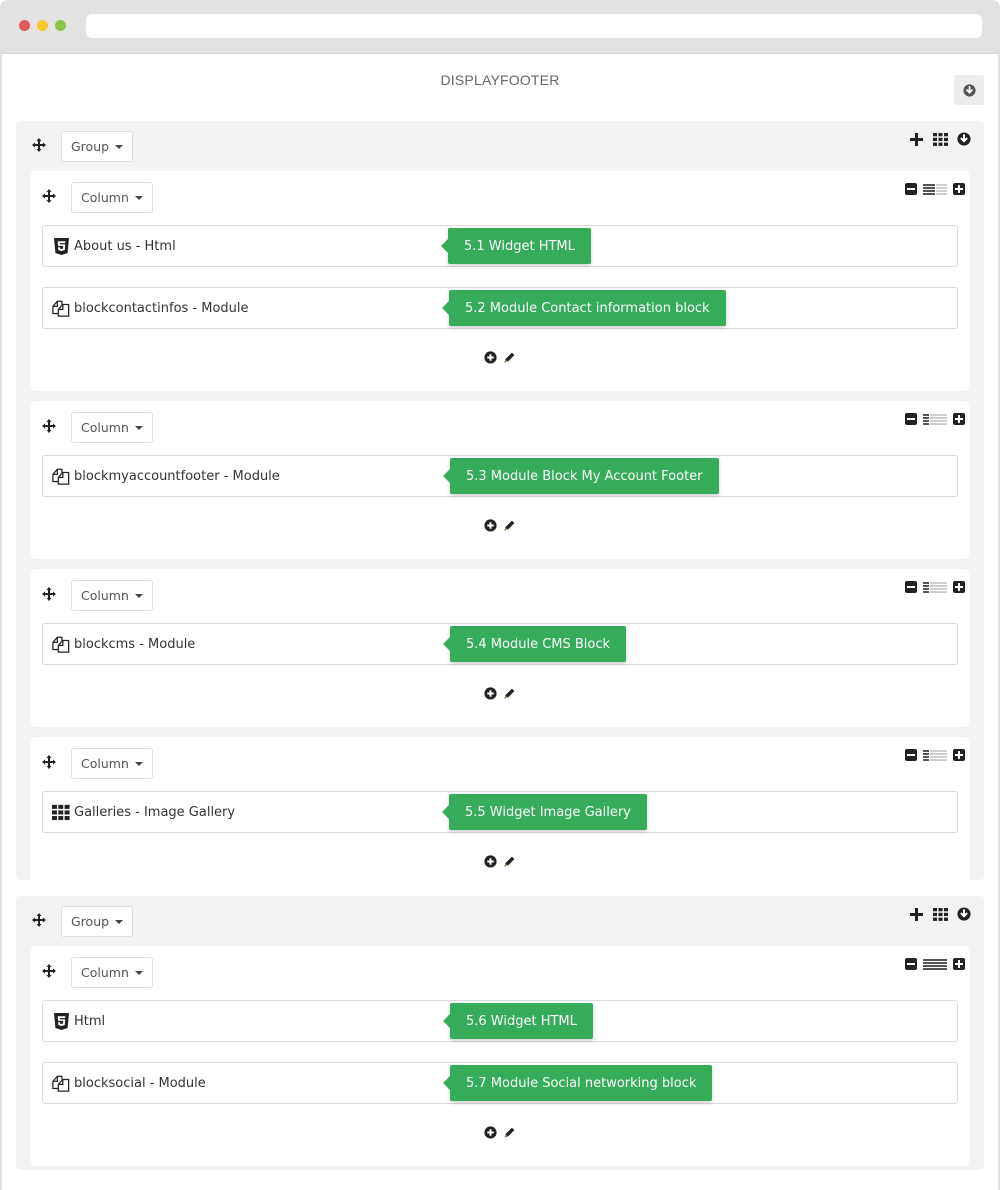 The width and height of the screenshot is (1000, 1190). What do you see at coordinates (90, 1021) in the screenshot?
I see `block-label: Html` at bounding box center [90, 1021].